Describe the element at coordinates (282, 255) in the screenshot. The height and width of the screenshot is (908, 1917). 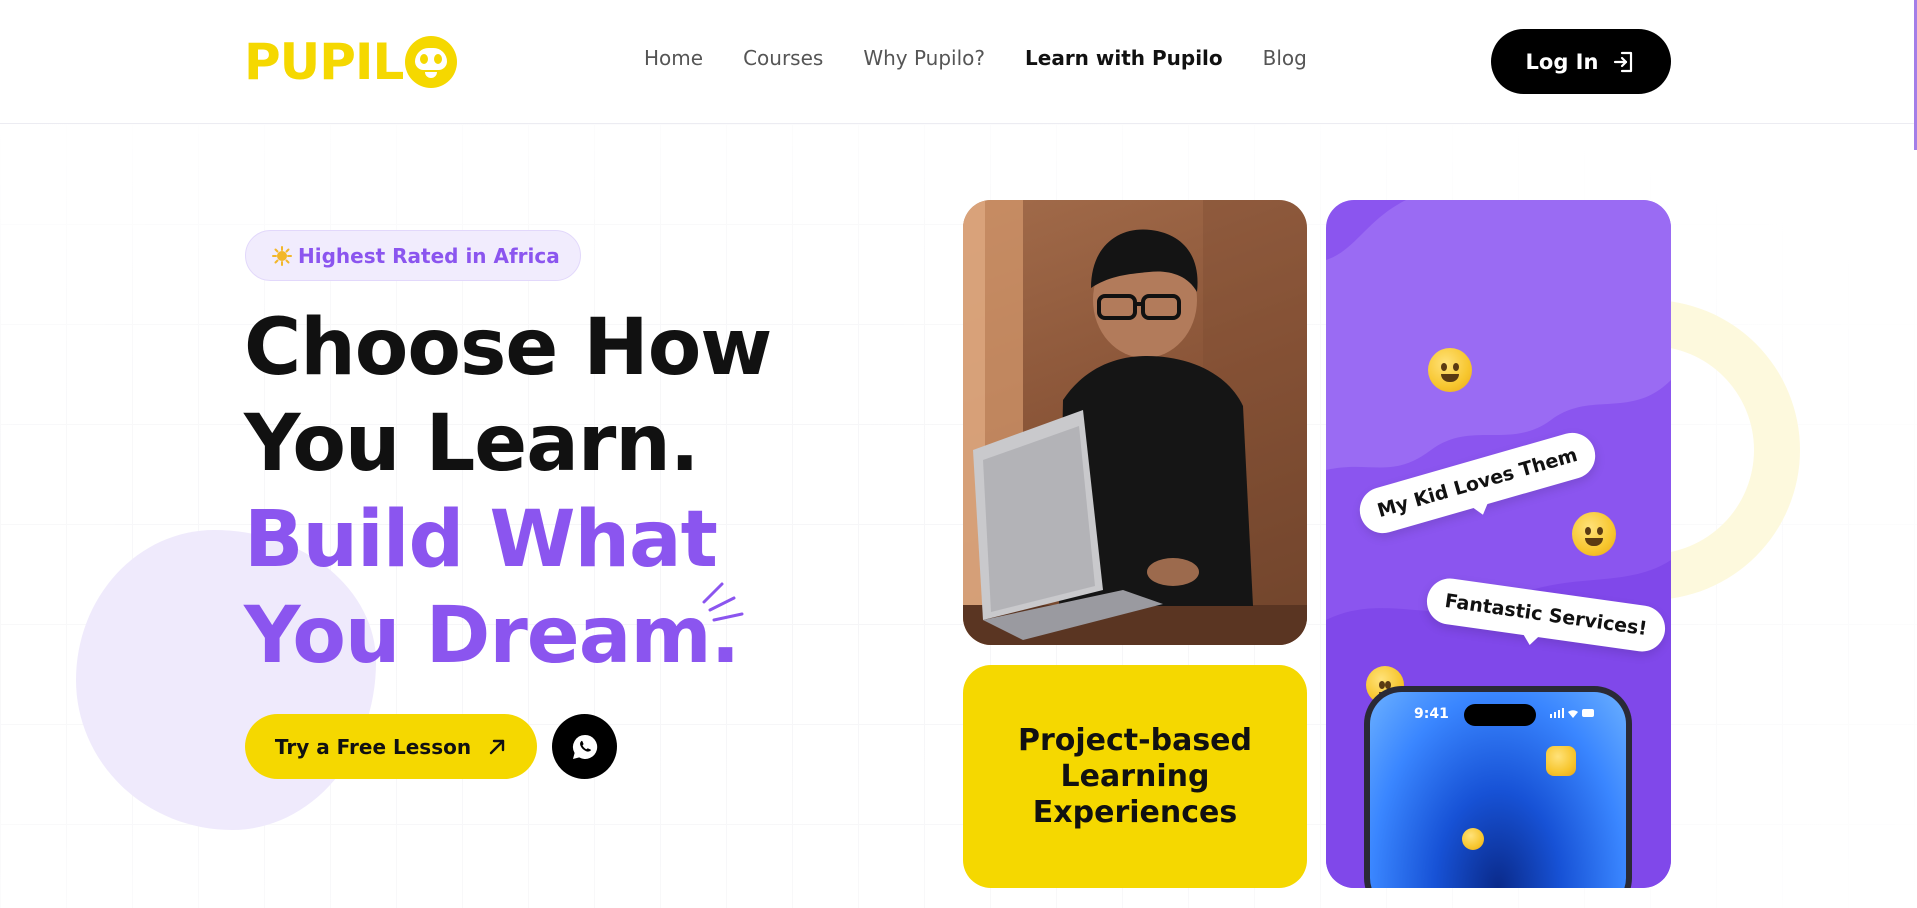
I see `sparkle-icon` at that location.